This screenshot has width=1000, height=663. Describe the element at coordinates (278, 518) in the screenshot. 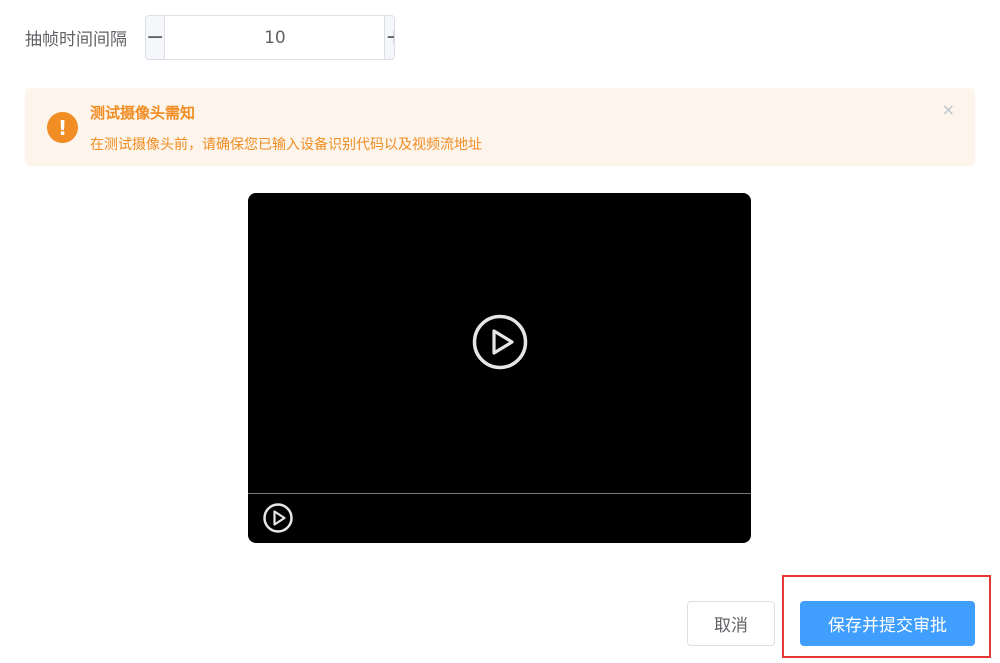

I see `play-button-icon` at that location.